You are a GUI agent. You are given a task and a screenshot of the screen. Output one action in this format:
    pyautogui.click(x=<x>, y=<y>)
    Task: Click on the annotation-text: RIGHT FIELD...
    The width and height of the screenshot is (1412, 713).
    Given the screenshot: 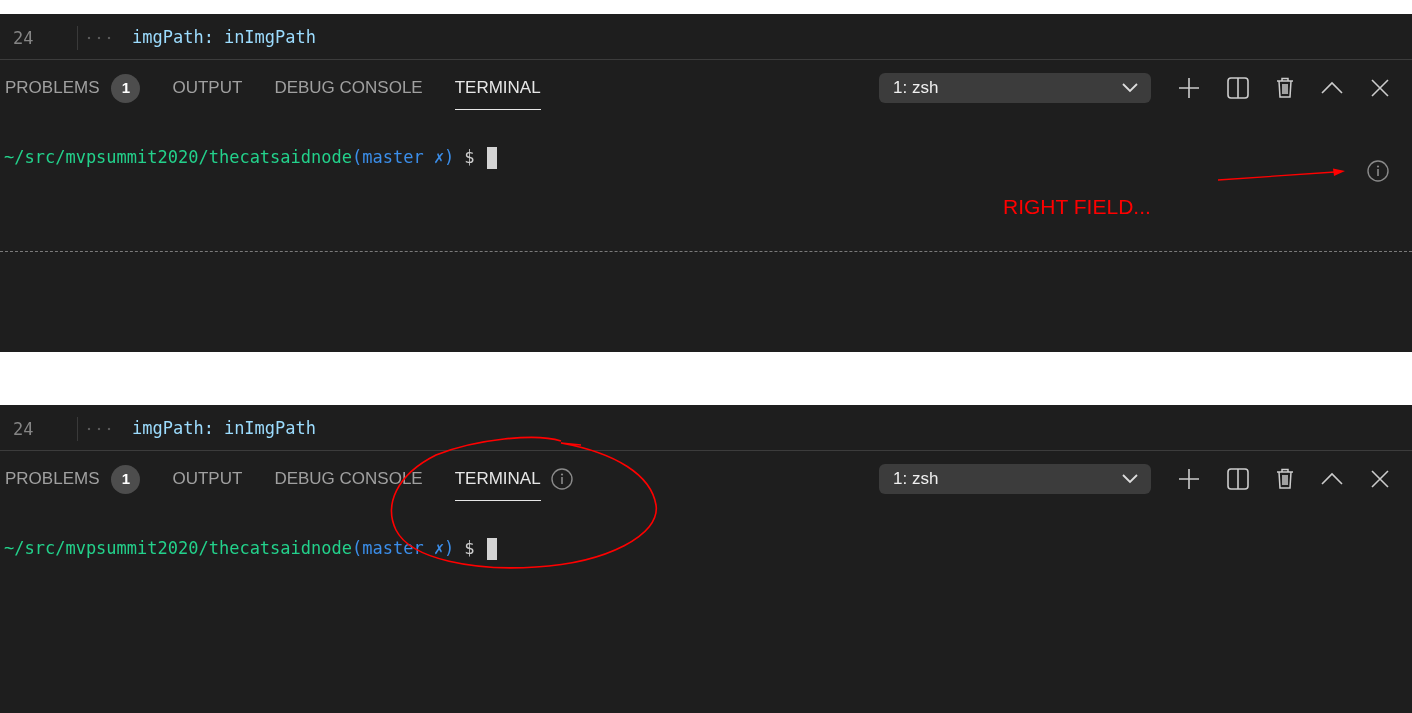 What is the action you would take?
    pyautogui.click(x=1077, y=207)
    